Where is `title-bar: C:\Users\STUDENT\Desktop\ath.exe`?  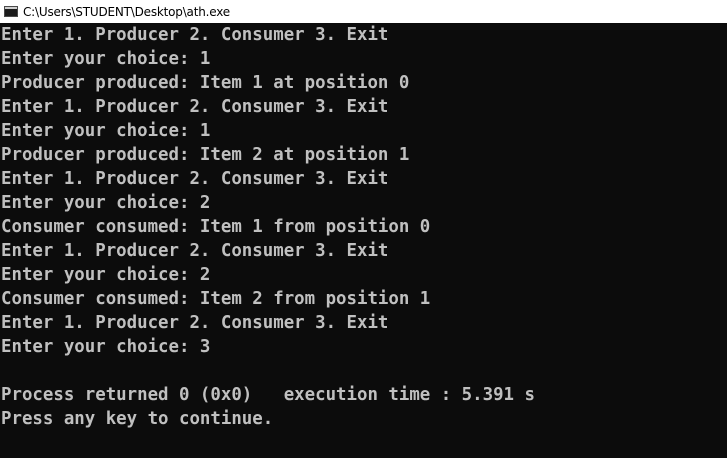 title-bar: C:\Users\STUDENT\Desktop\ath.exe is located at coordinates (363, 11).